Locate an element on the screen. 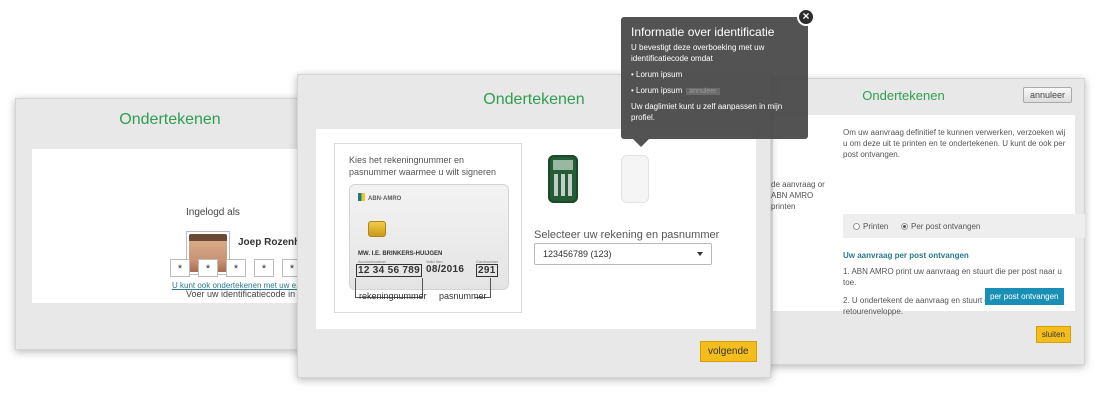 Image resolution: width=1100 pixels, height=400 pixels. account-select: 123456789 (123) is located at coordinates (623, 254).